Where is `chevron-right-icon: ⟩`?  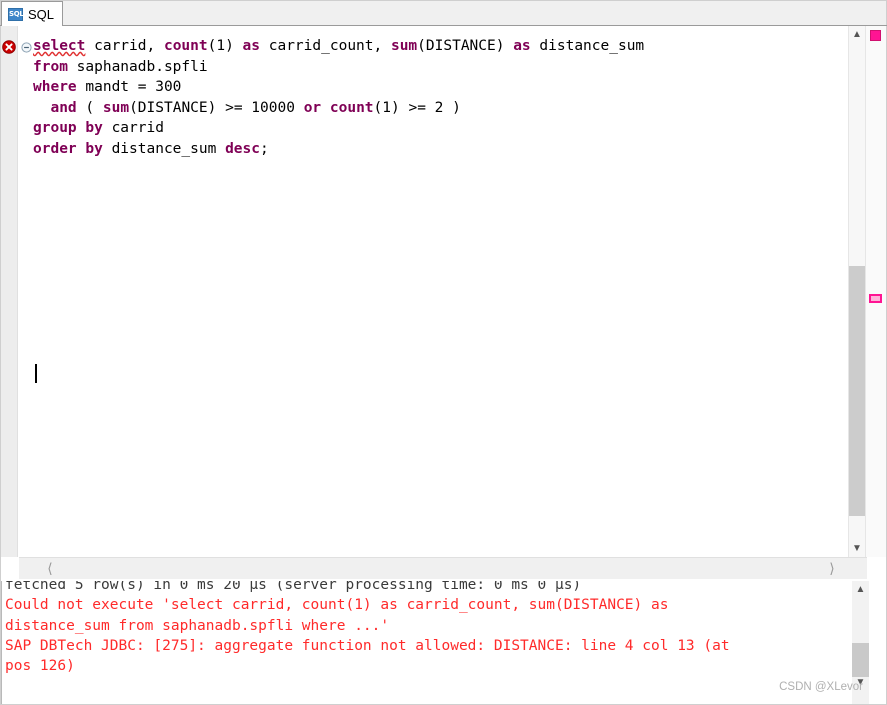
chevron-right-icon: ⟩ is located at coordinates (832, 568).